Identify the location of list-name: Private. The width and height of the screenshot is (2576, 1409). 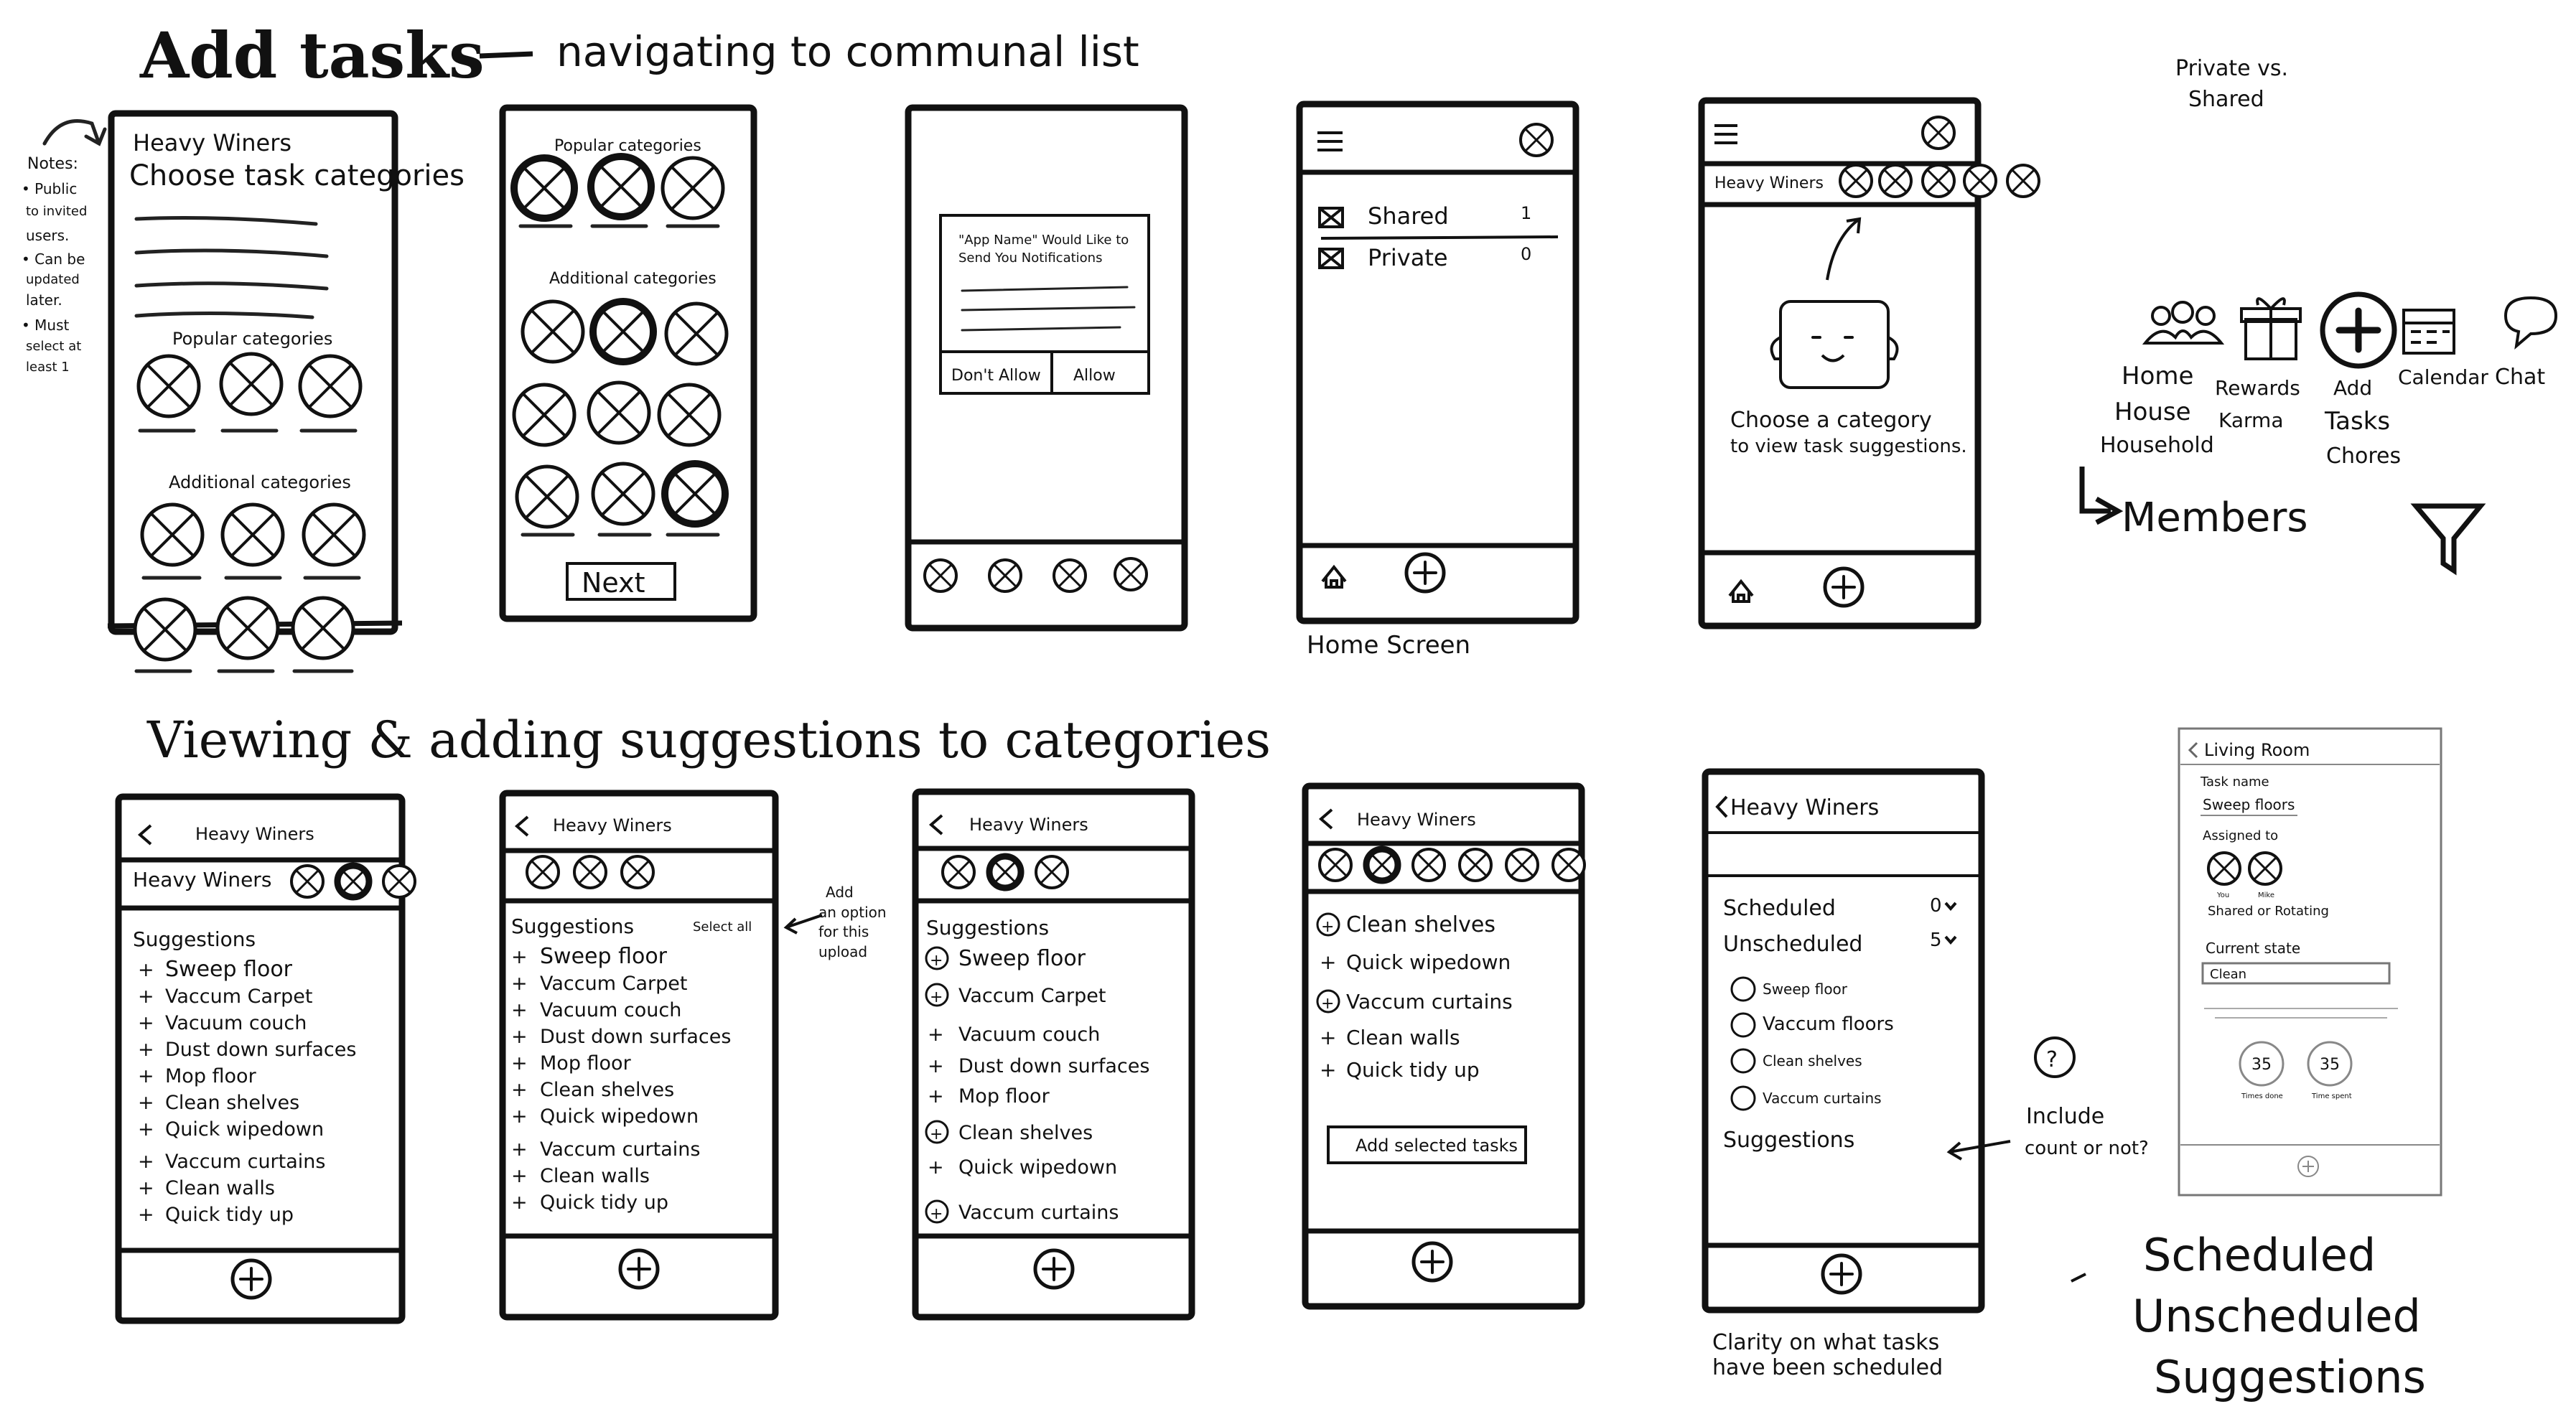
(1408, 257).